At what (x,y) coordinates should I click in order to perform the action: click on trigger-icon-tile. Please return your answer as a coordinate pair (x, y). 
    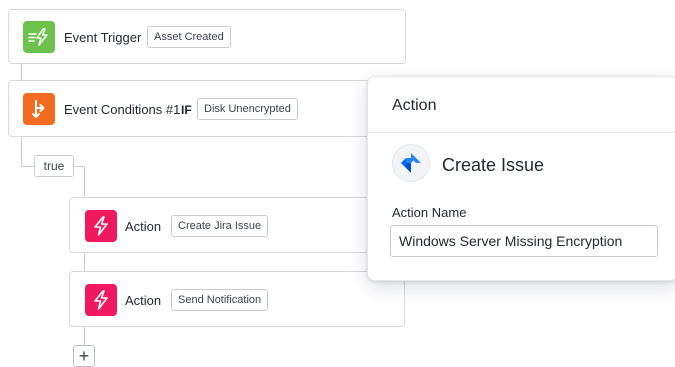
    Looking at the image, I should click on (39, 37).